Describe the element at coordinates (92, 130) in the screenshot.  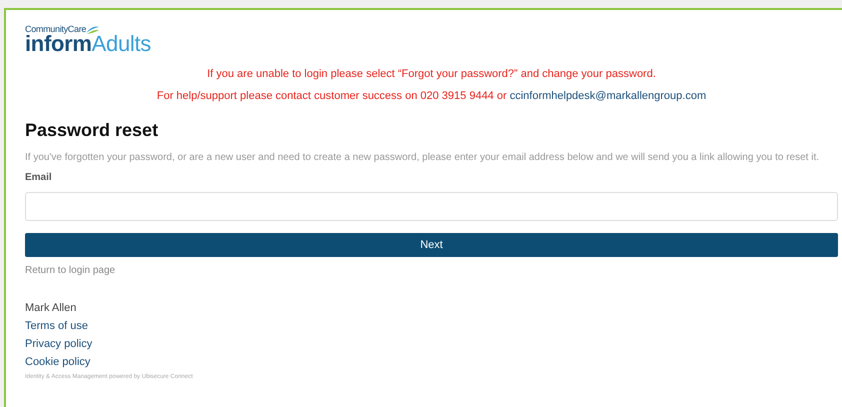
I see `page-heading: Password reset` at that location.